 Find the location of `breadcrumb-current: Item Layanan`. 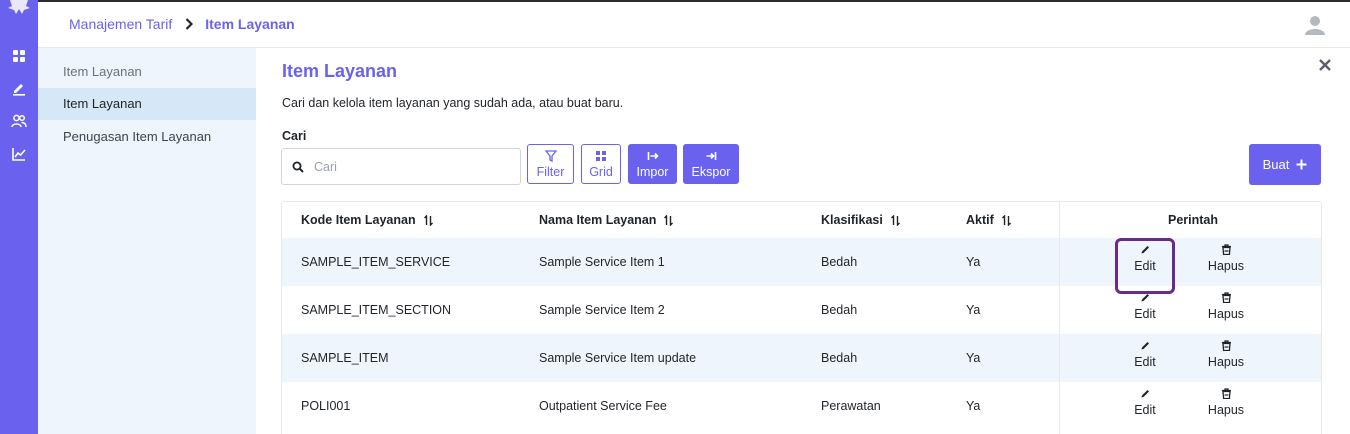

breadcrumb-current: Item Layanan is located at coordinates (250, 24).